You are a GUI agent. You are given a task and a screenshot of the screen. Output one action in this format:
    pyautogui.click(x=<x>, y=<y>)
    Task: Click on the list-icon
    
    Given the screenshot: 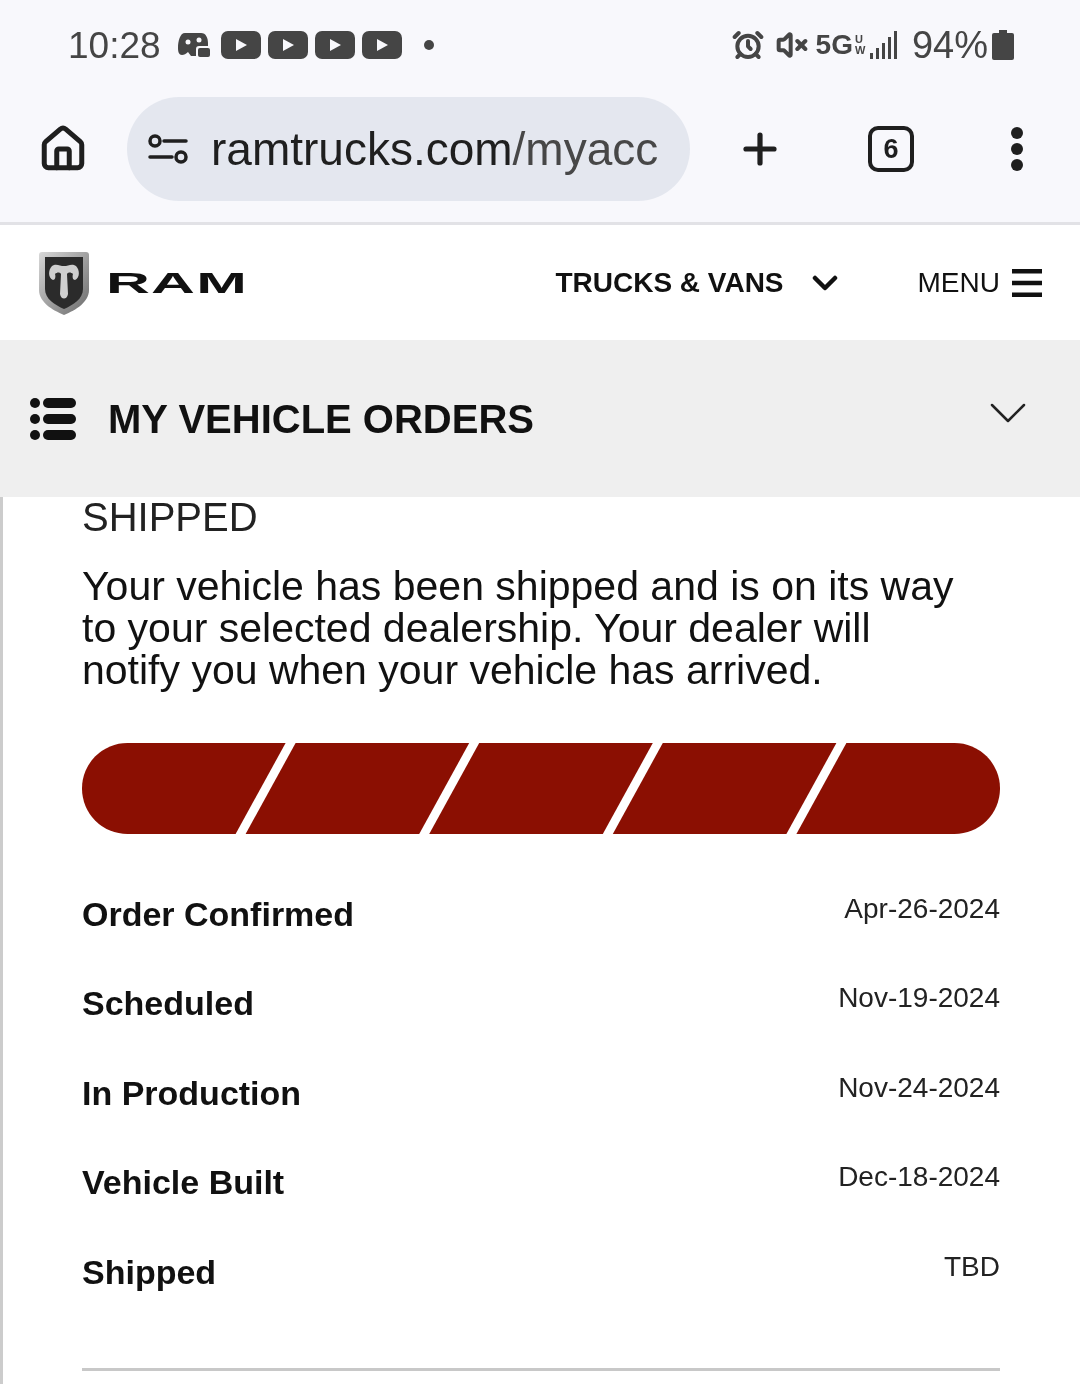 What is the action you would take?
    pyautogui.click(x=53, y=418)
    